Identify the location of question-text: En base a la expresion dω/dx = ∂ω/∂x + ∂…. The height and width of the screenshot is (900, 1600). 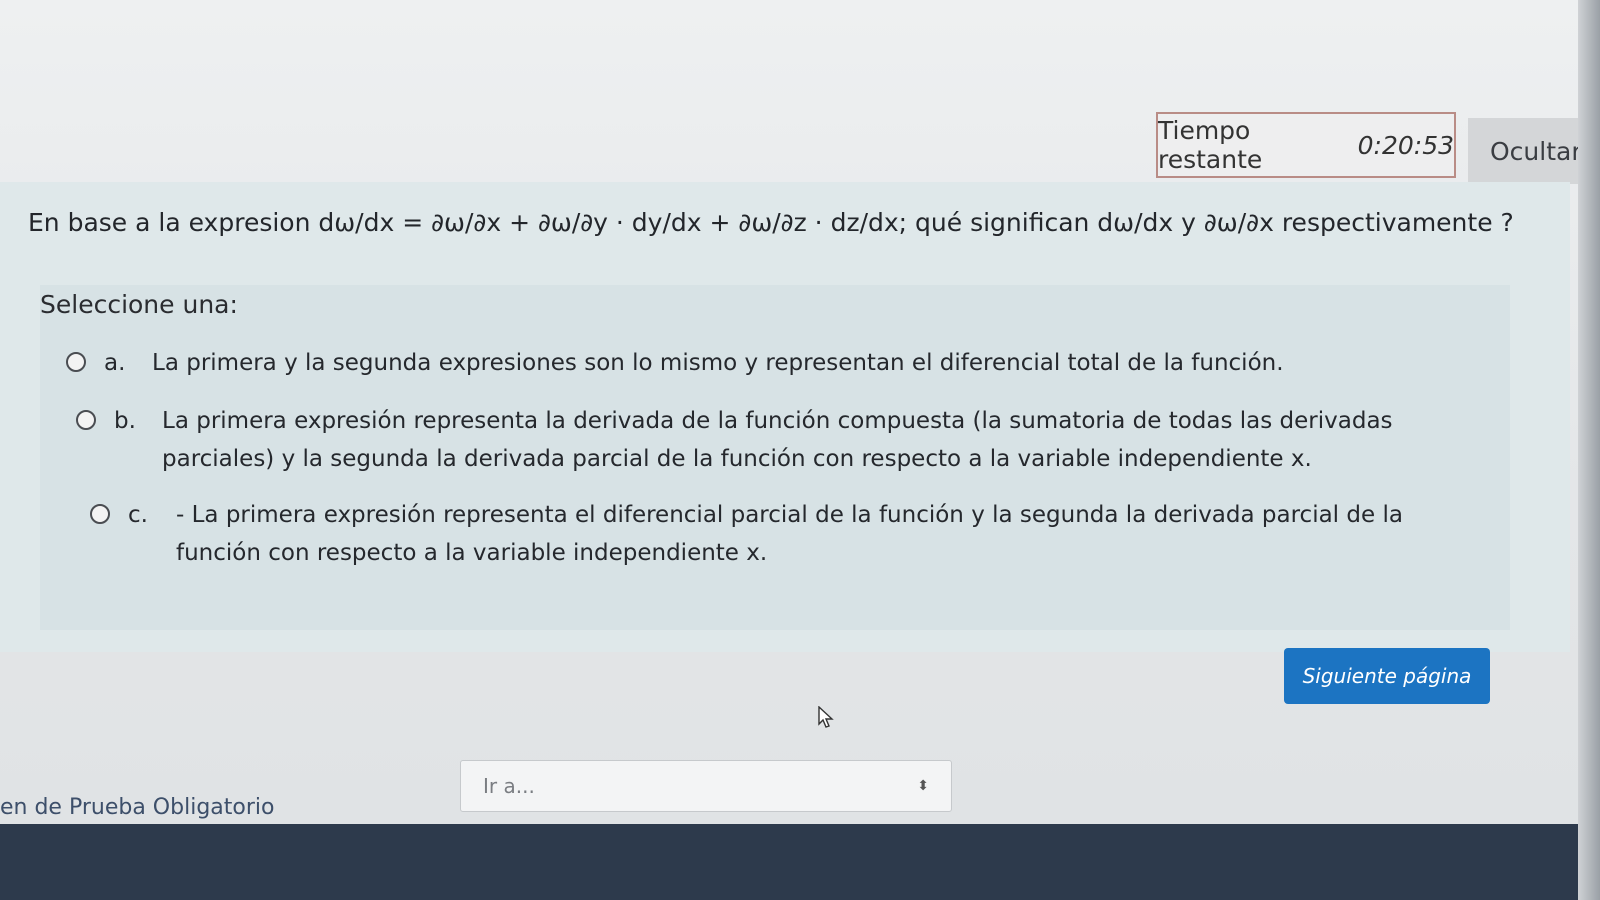
(771, 222).